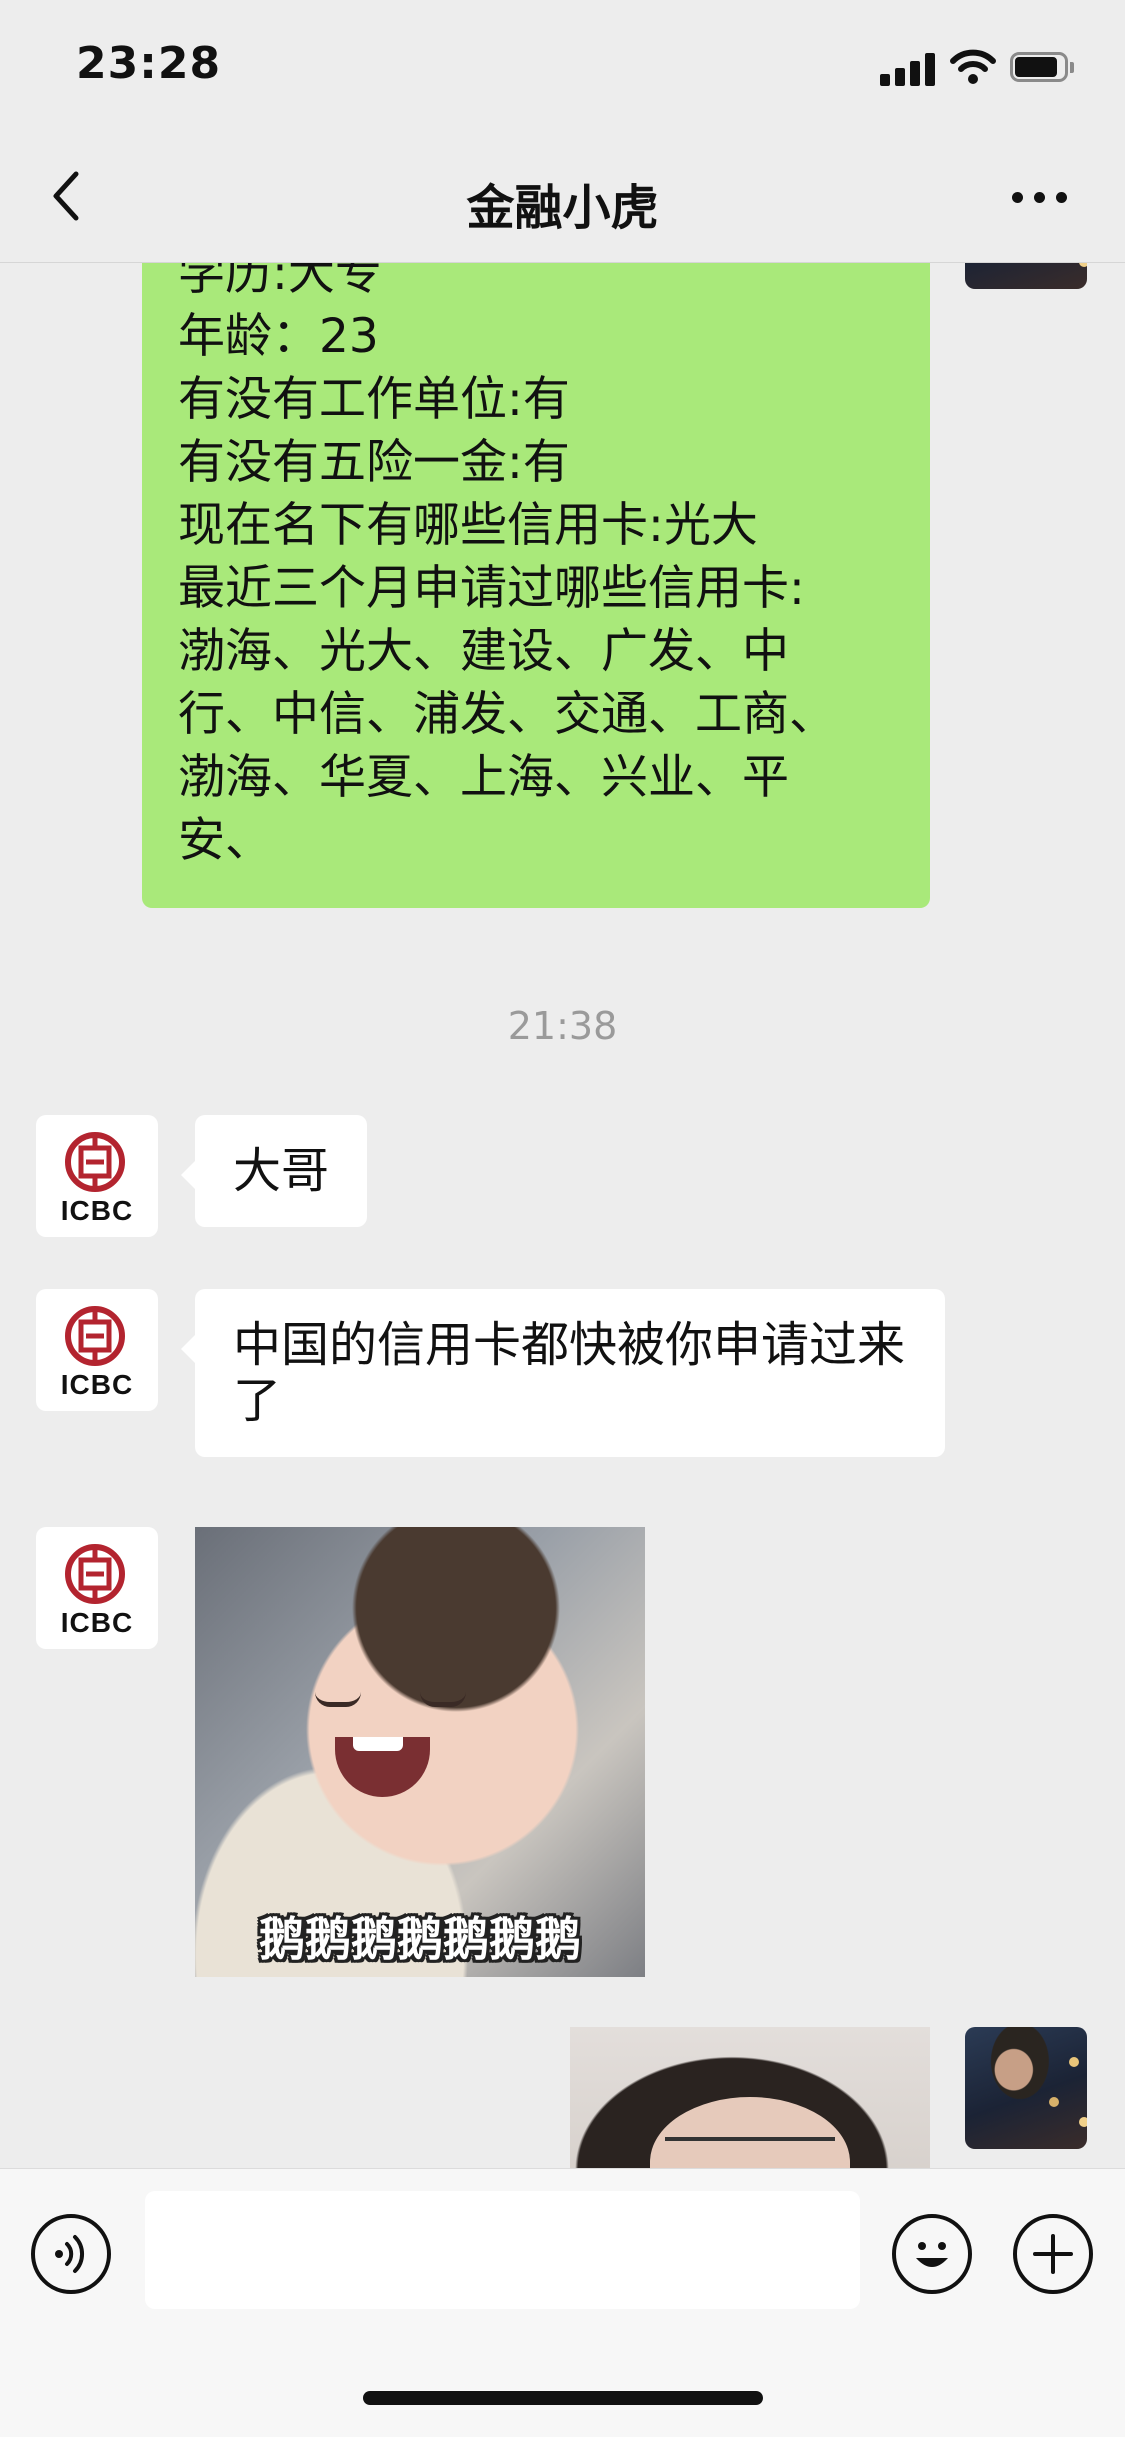 This screenshot has width=1125, height=2437. Describe the element at coordinates (502, 2250) in the screenshot. I see `message-input` at that location.